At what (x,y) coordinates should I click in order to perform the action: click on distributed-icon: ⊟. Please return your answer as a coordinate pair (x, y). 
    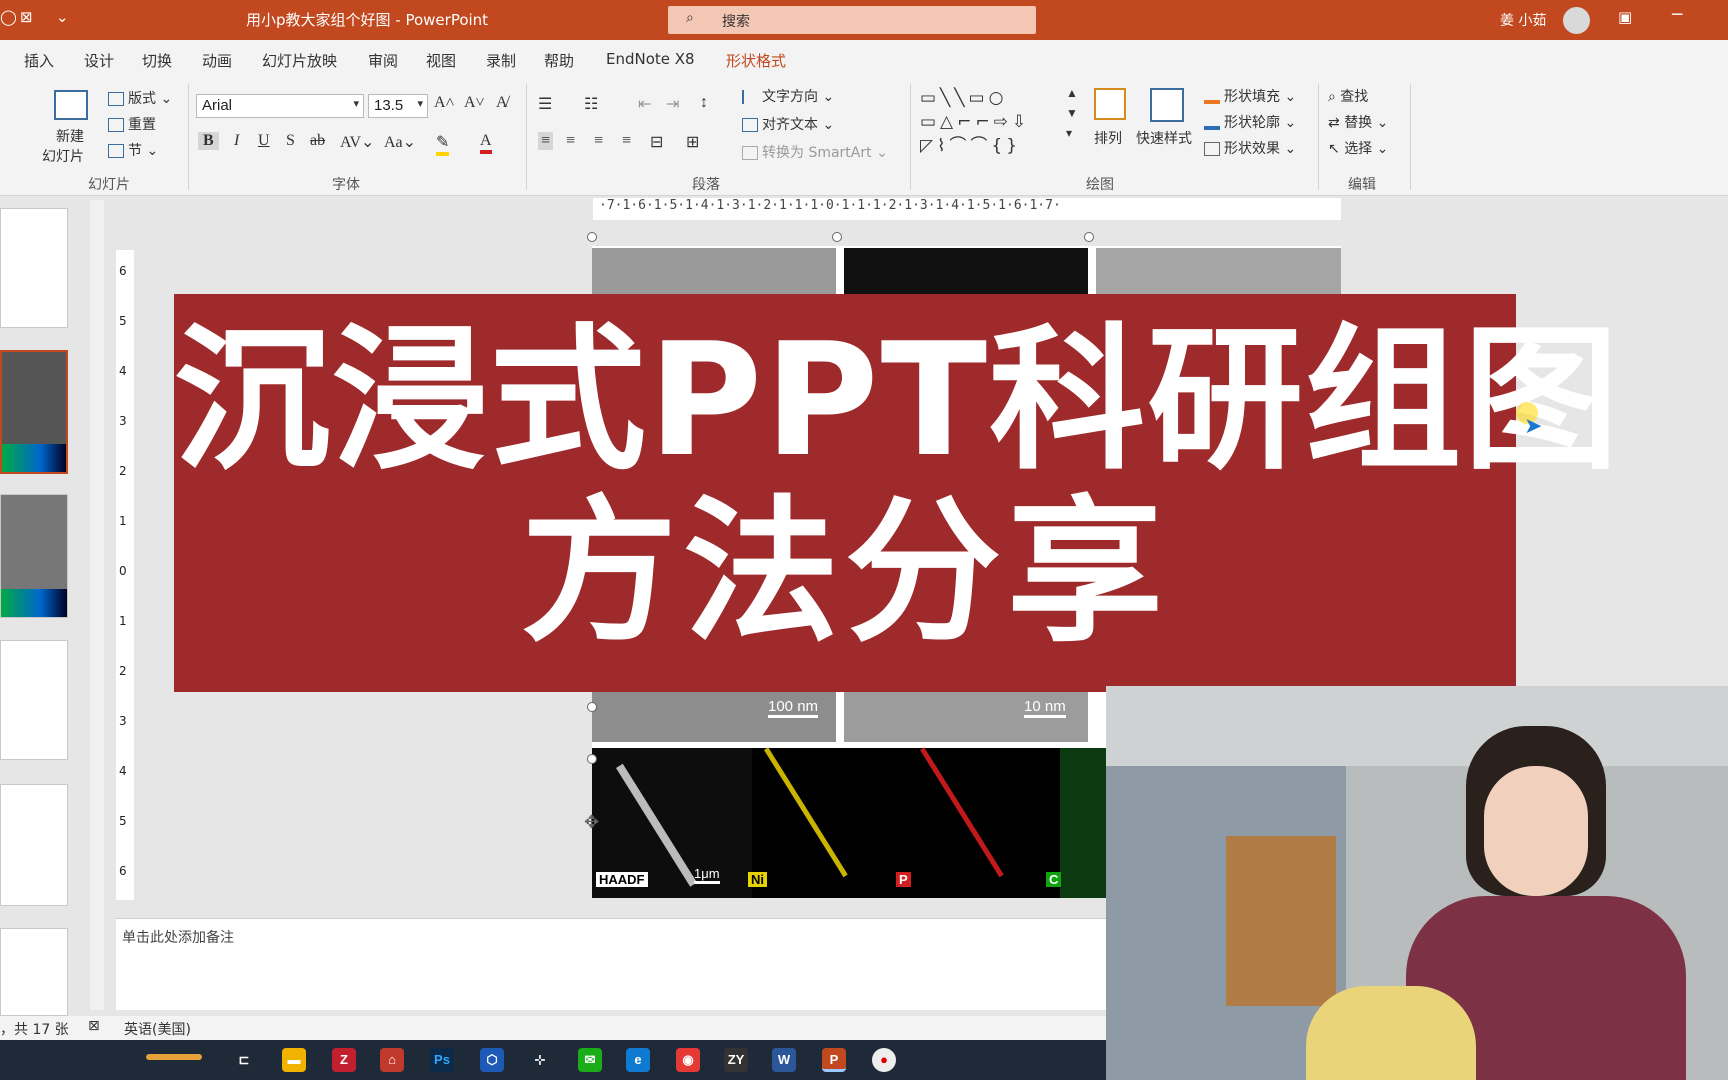
    Looking at the image, I should click on (656, 142).